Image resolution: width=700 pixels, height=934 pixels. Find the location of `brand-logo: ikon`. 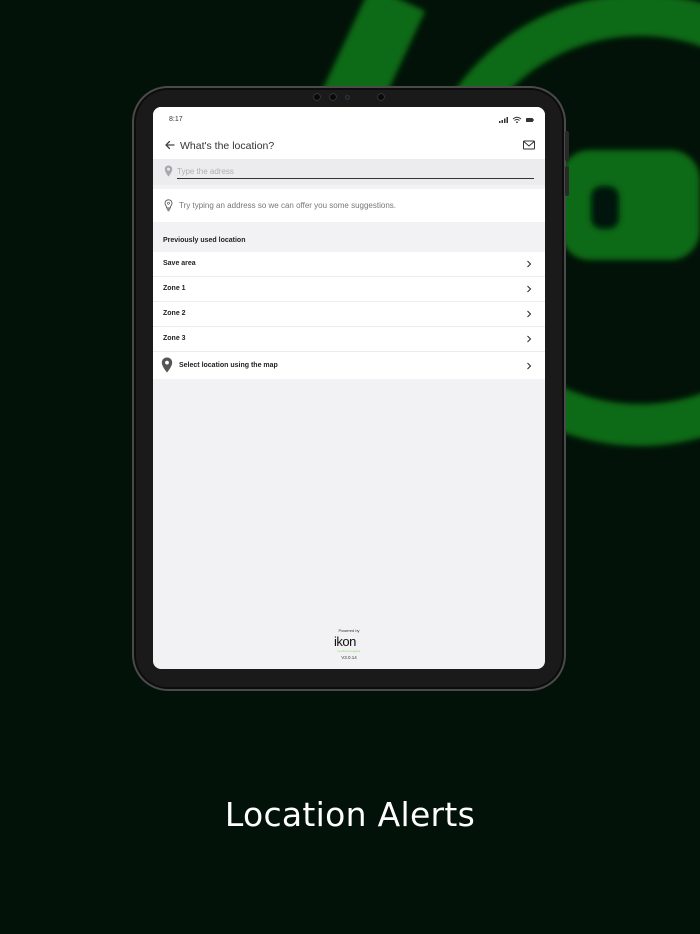

brand-logo: ikon is located at coordinates (349, 641).